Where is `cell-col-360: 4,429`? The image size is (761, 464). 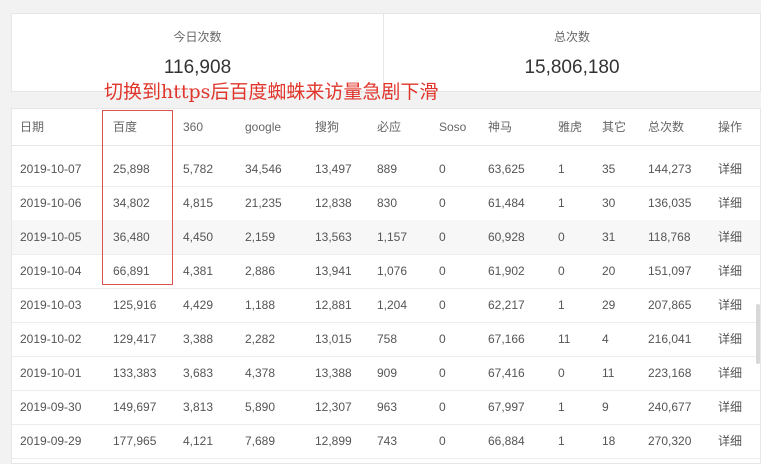 cell-col-360: 4,429 is located at coordinates (198, 305).